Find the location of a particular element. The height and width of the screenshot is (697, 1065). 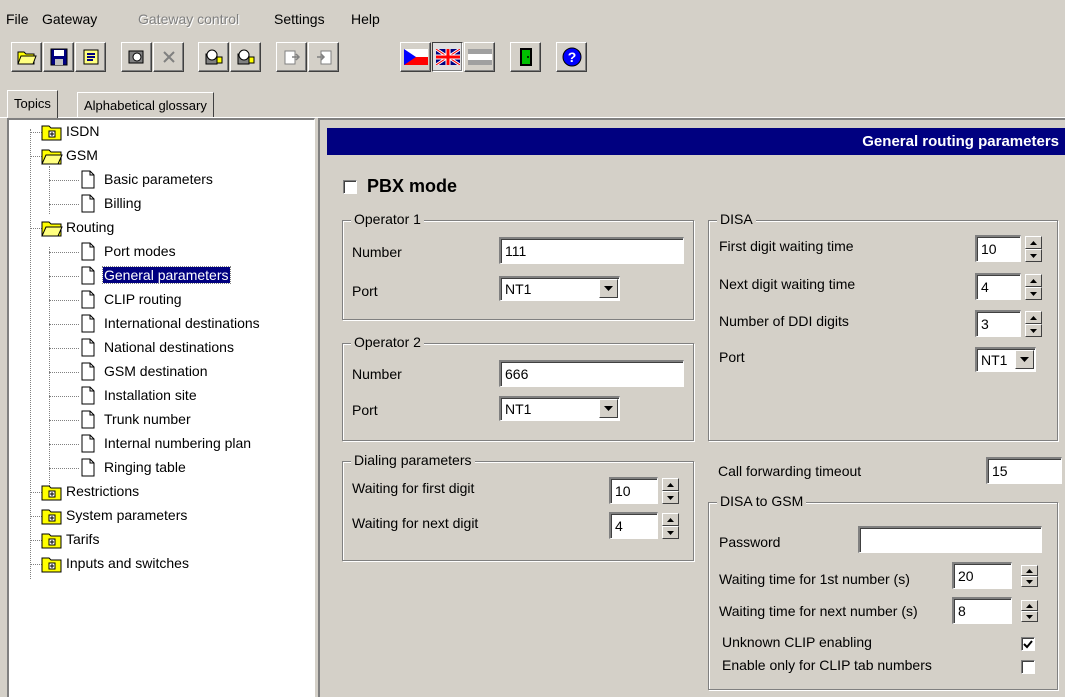

gateway-write-icon is located at coordinates (245, 57).